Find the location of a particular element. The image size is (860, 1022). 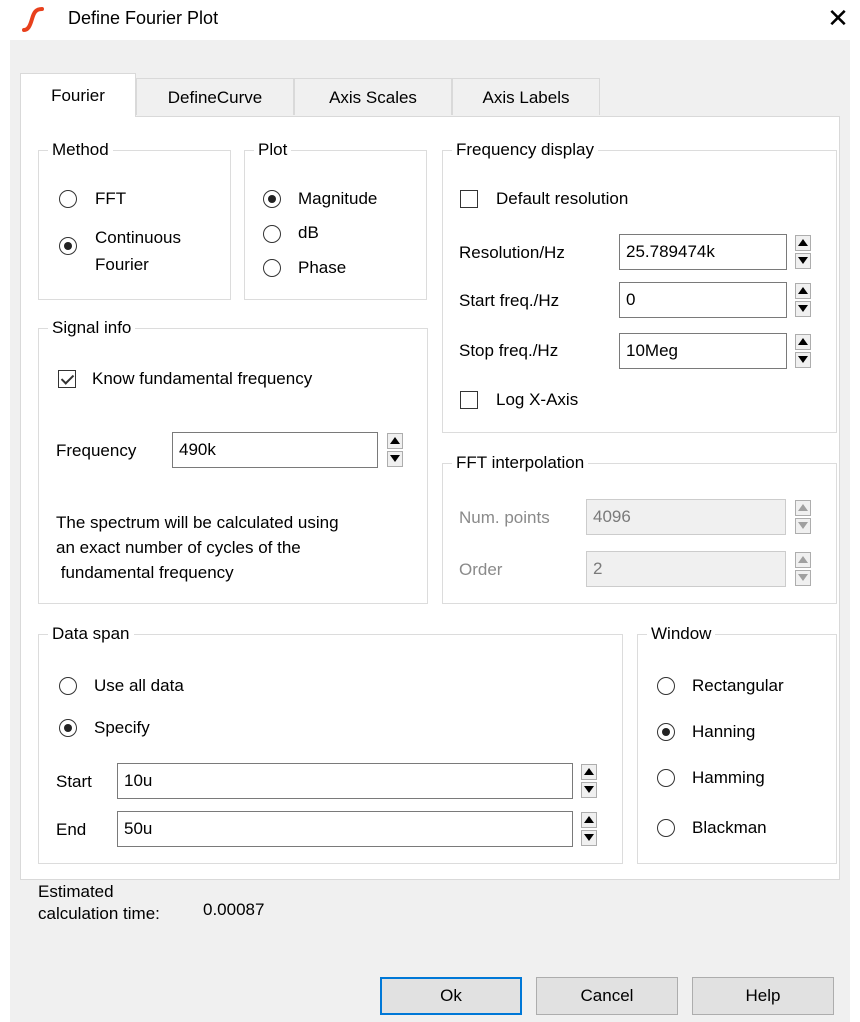

start-time-input: 10u is located at coordinates (345, 781).